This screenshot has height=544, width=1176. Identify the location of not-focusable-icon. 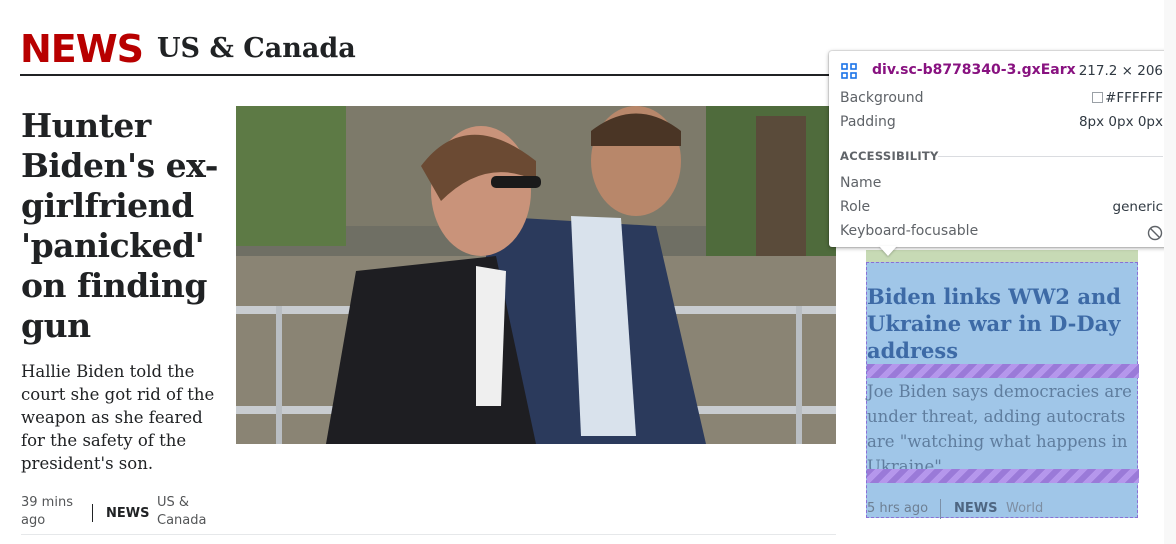
(1155, 233).